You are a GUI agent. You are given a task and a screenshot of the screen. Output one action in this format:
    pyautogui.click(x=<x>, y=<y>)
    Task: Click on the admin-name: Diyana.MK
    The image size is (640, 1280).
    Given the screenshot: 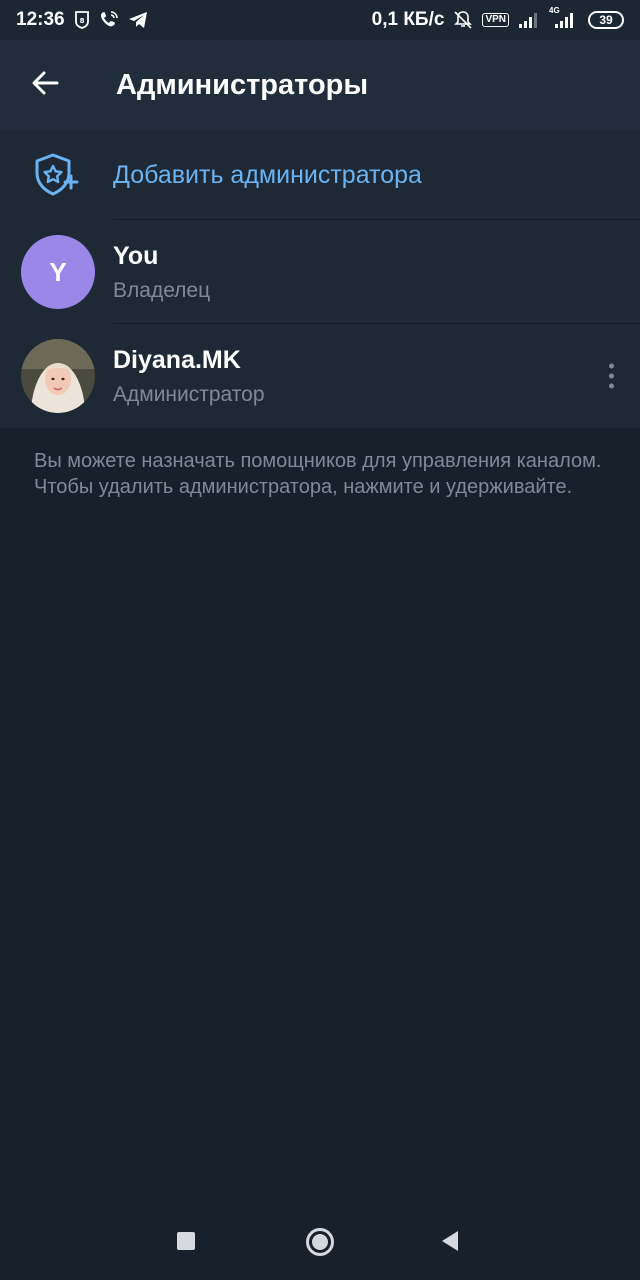 What is the action you would take?
    pyautogui.click(x=177, y=359)
    